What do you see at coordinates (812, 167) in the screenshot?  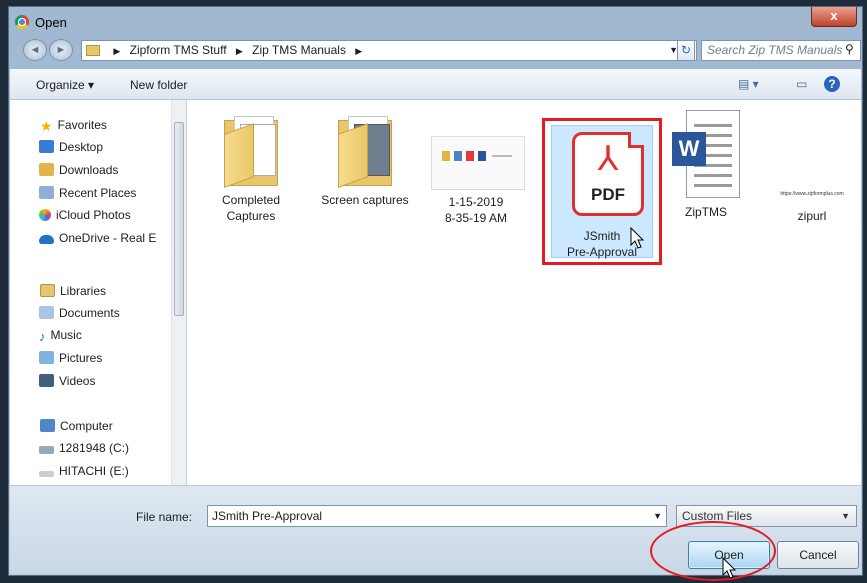 I see `file-item-zipurl: https://www.zipformplus.com zipurl` at bounding box center [812, 167].